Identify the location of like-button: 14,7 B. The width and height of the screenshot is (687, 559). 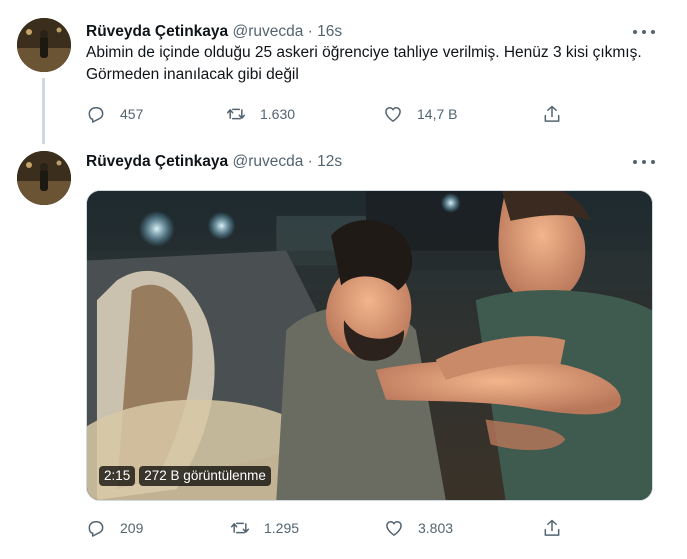
(420, 114).